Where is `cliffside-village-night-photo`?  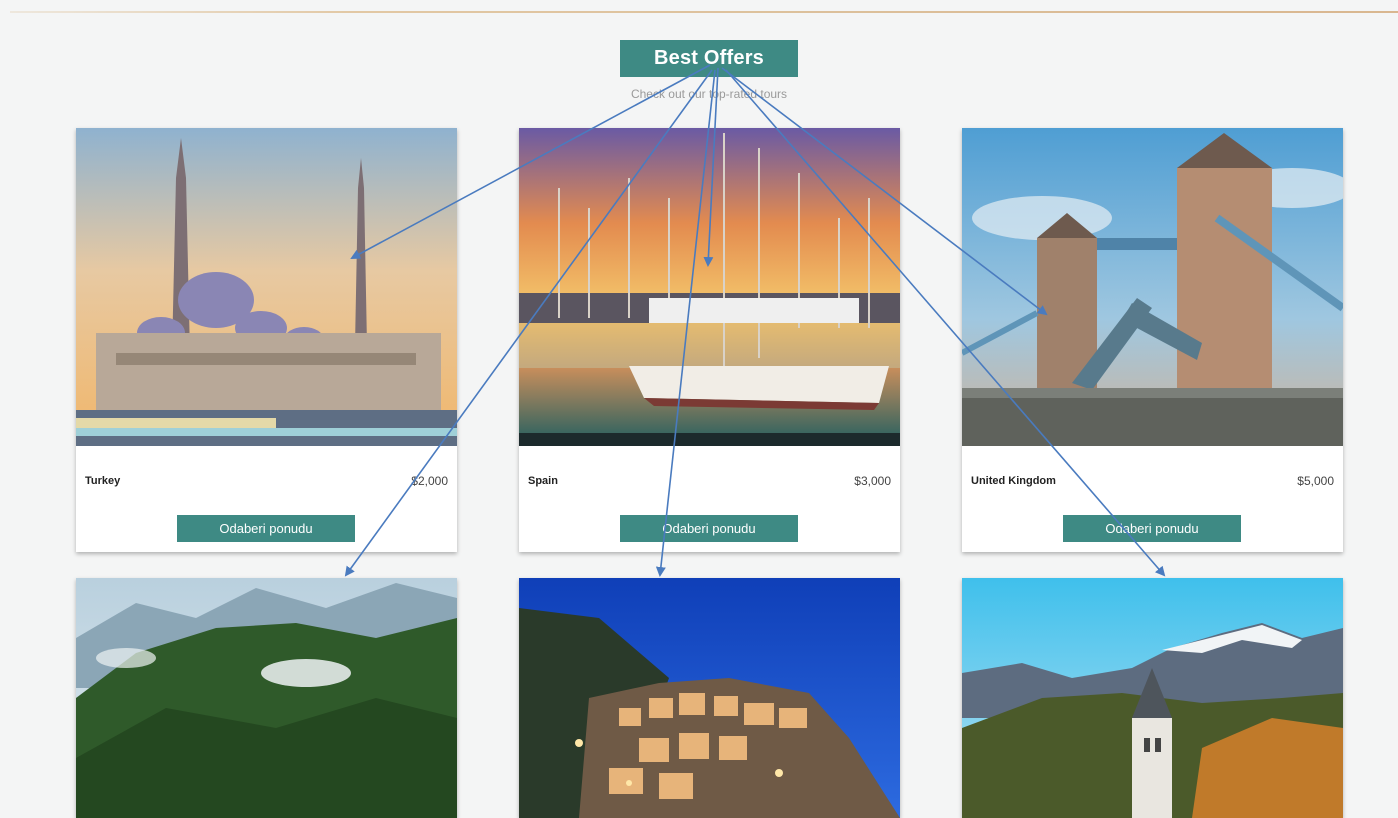
cliffside-village-night-photo is located at coordinates (709, 698).